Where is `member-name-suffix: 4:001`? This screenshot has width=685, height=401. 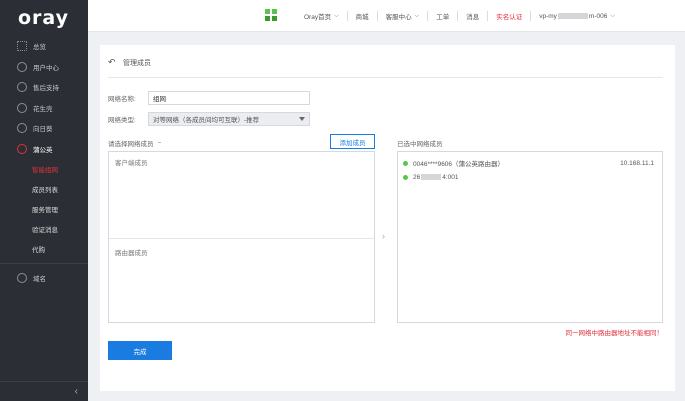 member-name-suffix: 4:001 is located at coordinates (450, 177).